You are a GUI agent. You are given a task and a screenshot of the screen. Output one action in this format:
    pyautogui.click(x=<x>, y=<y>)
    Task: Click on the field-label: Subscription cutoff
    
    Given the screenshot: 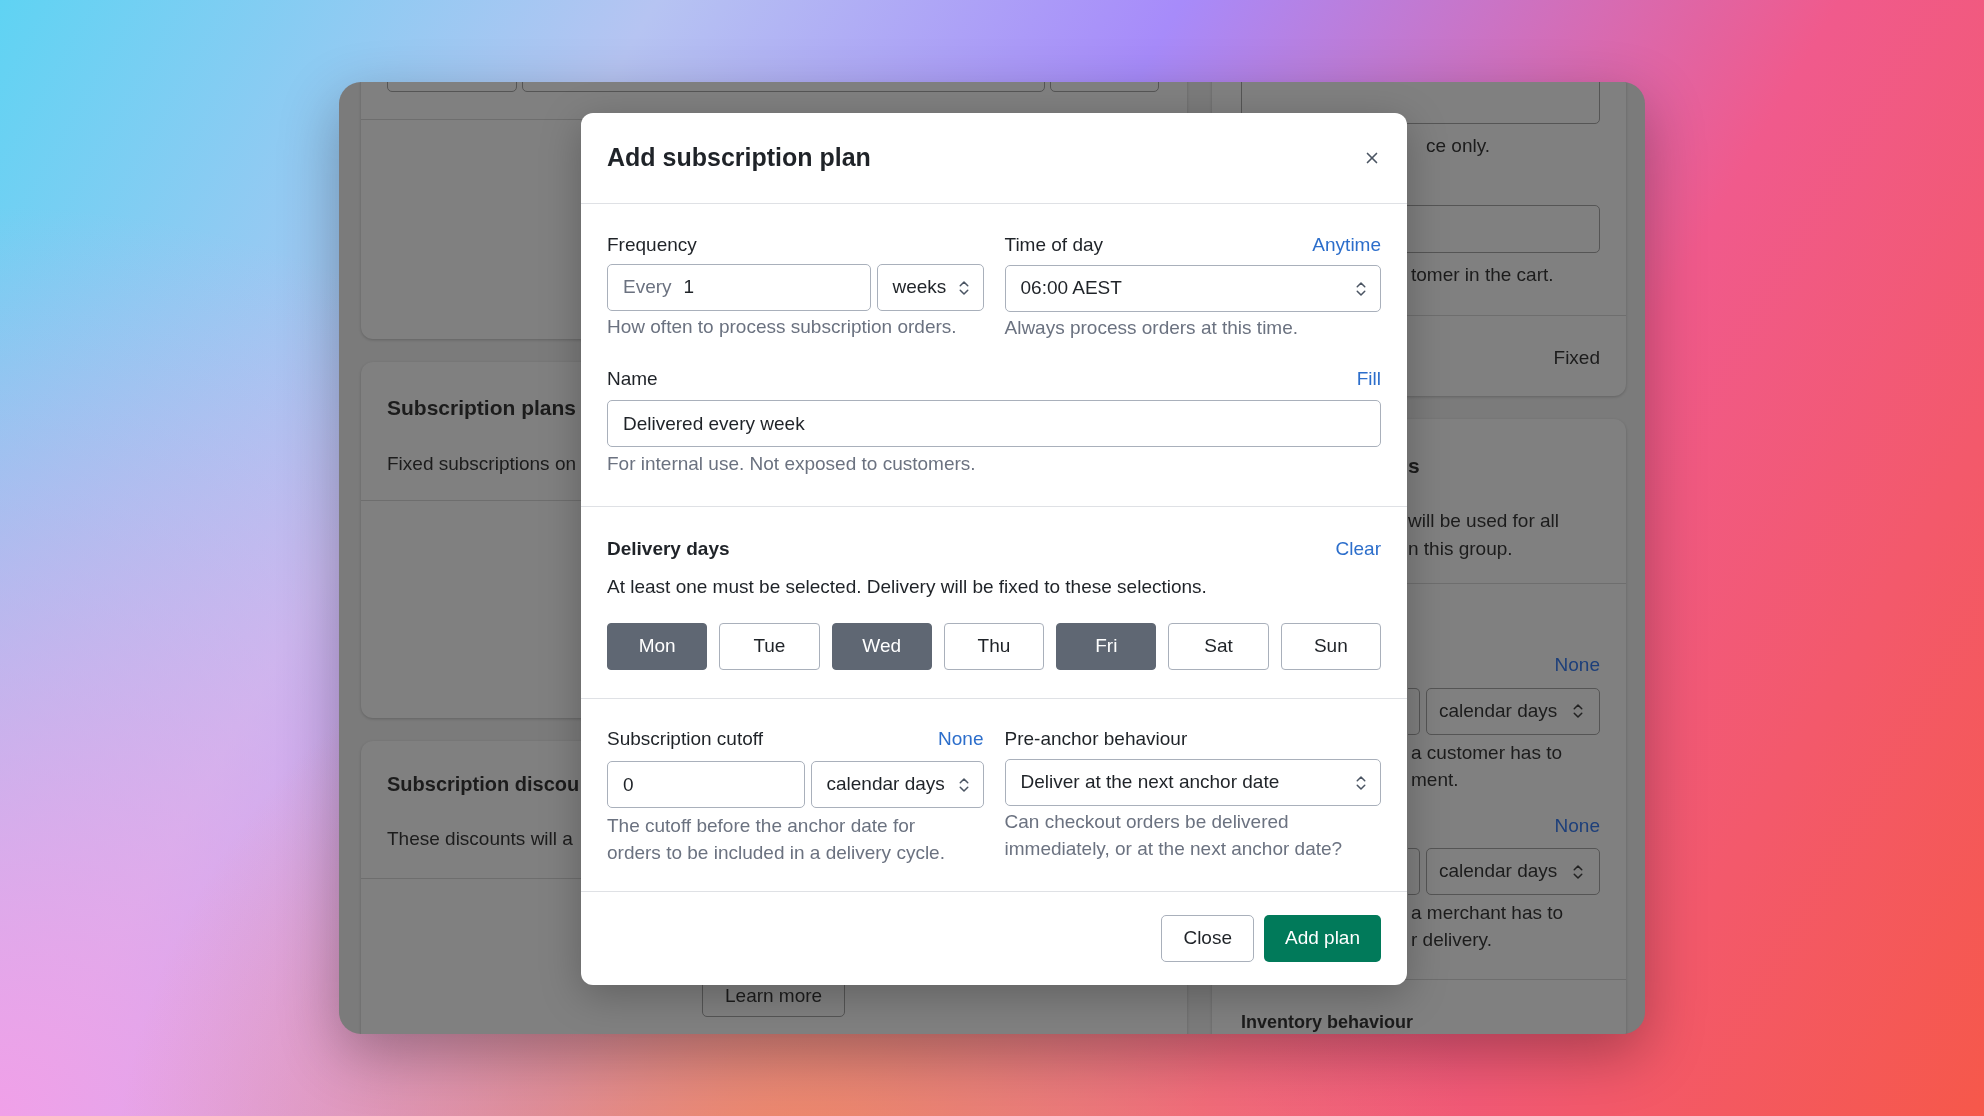 What is the action you would take?
    pyautogui.click(x=685, y=738)
    